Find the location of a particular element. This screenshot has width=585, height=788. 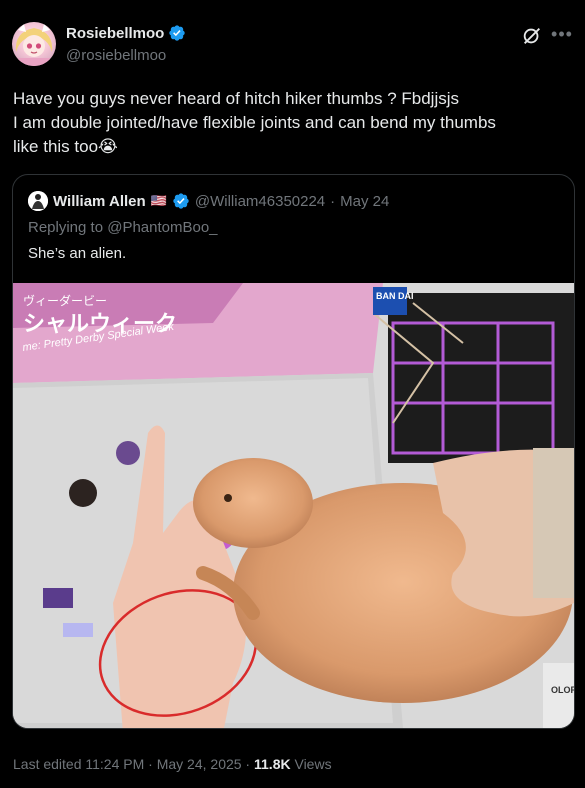

grok-icon is located at coordinates (532, 36).